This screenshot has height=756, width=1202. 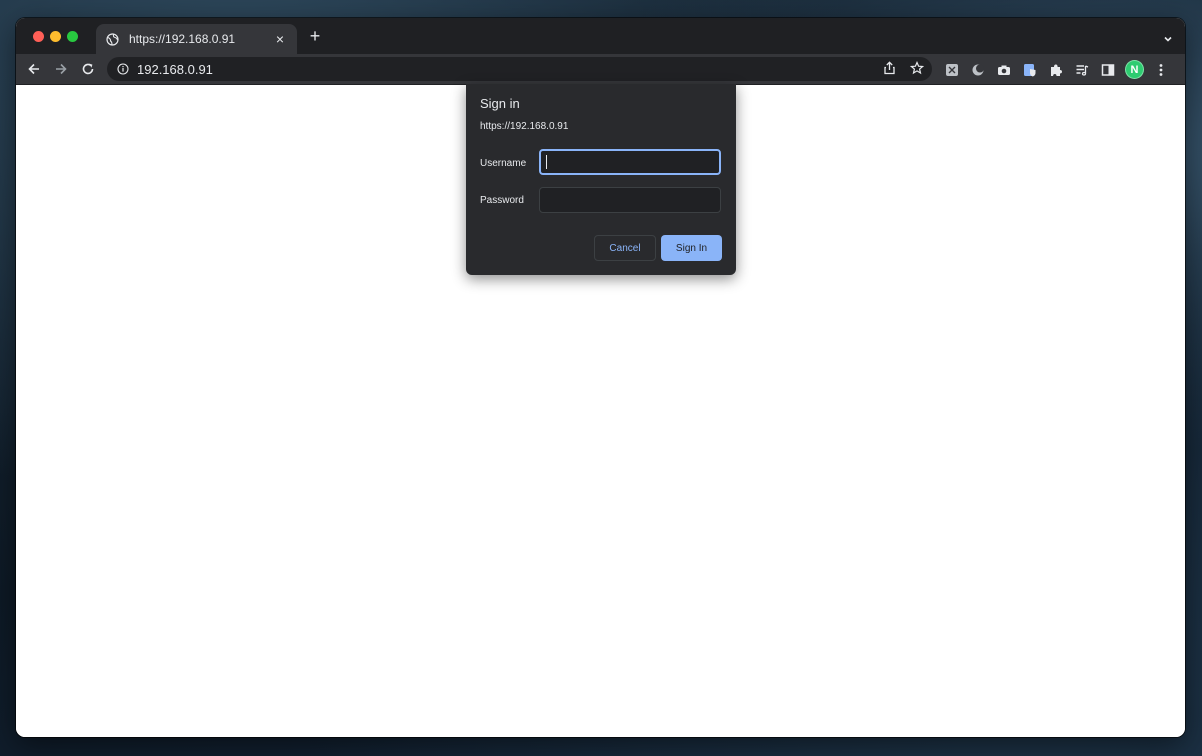 I want to click on password-label: Password, so click(x=502, y=200).